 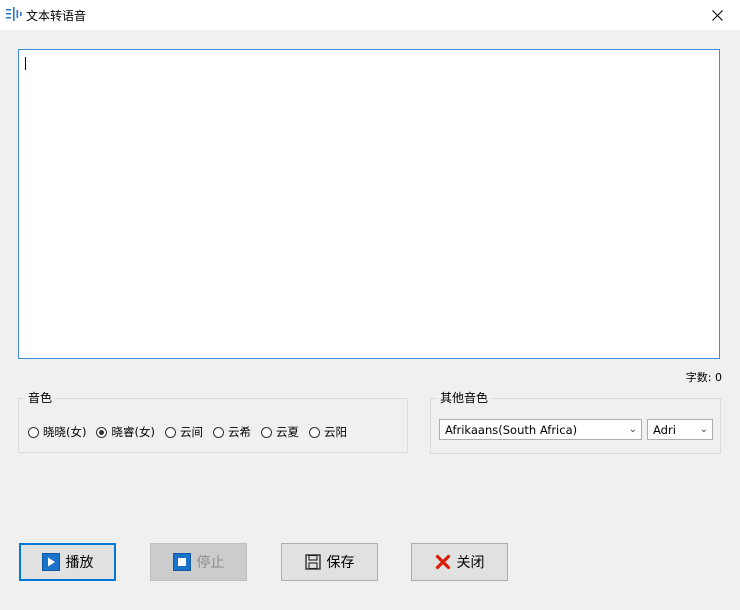 I want to click on language-select: Afrikaans(South Africa) ⌄, so click(x=540, y=429).